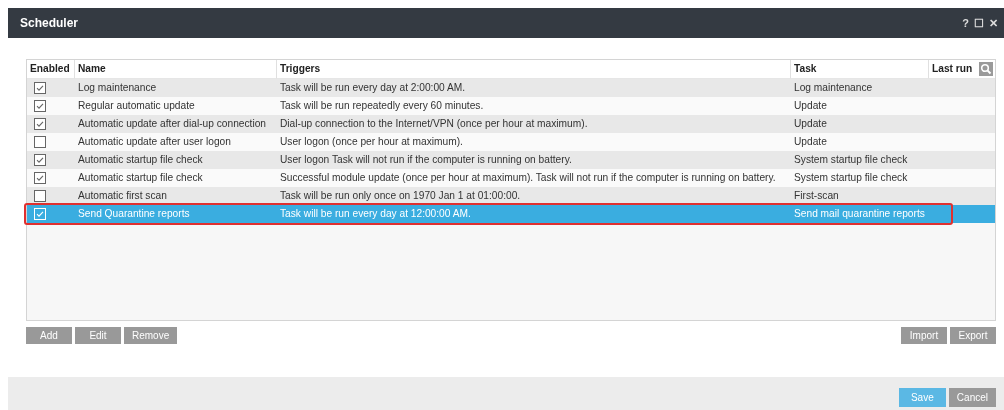  I want to click on task-cell: Send mail quarantine reports, so click(859, 213).